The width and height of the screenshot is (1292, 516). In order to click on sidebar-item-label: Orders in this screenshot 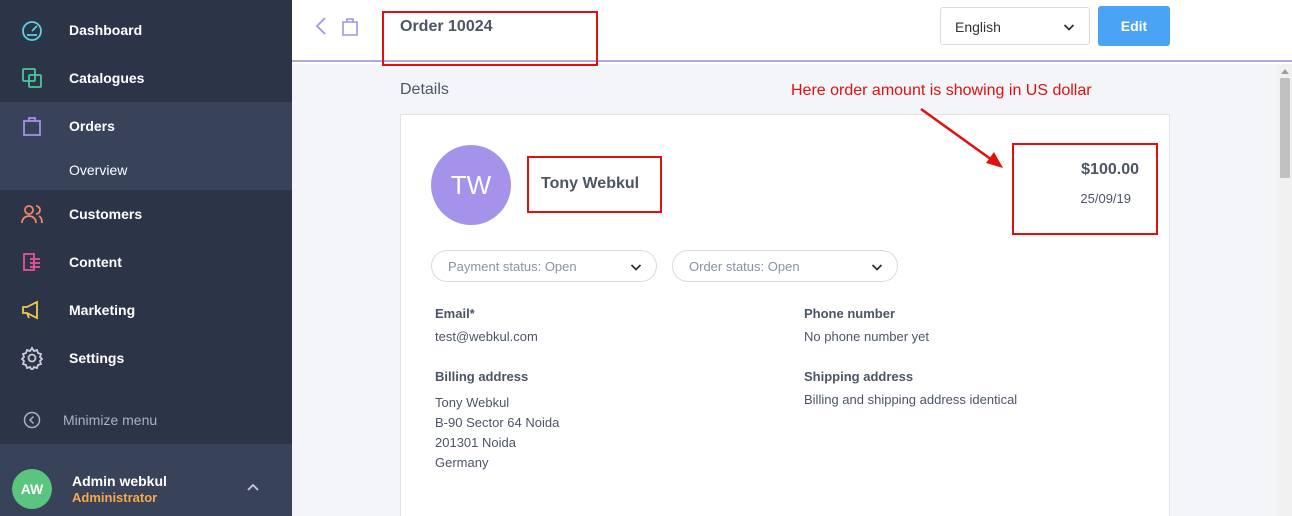, I will do `click(92, 126)`.